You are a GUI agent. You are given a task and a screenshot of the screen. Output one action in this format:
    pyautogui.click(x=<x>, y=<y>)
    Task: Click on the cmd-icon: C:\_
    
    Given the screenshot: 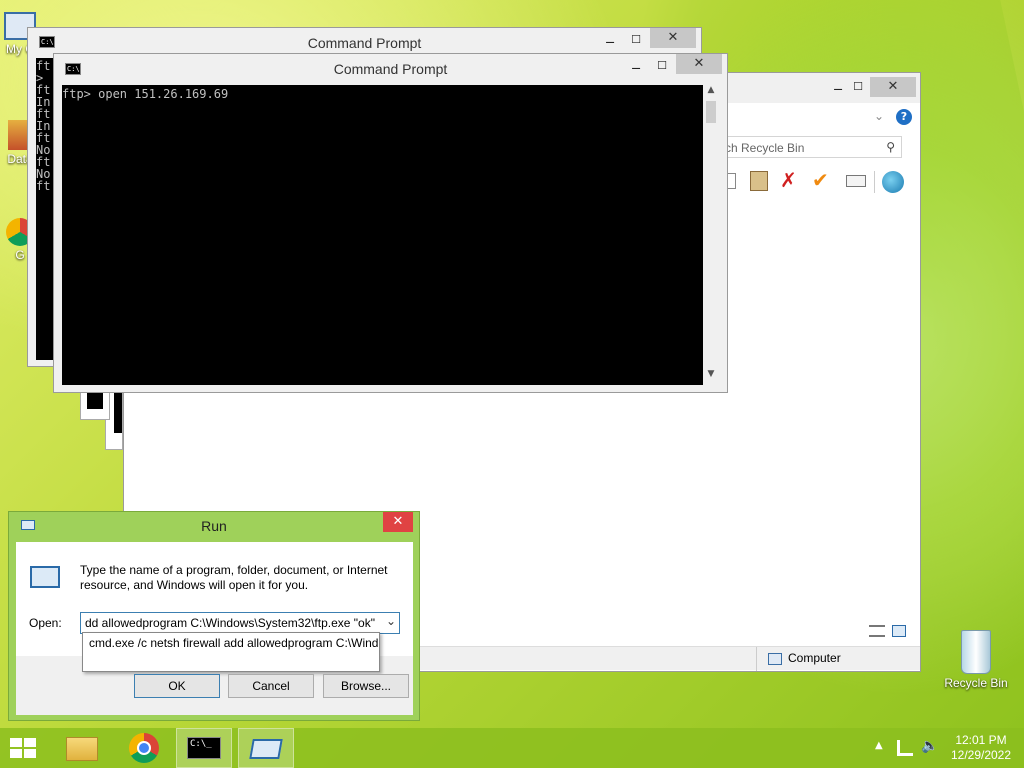 What is the action you would take?
    pyautogui.click(x=204, y=748)
    